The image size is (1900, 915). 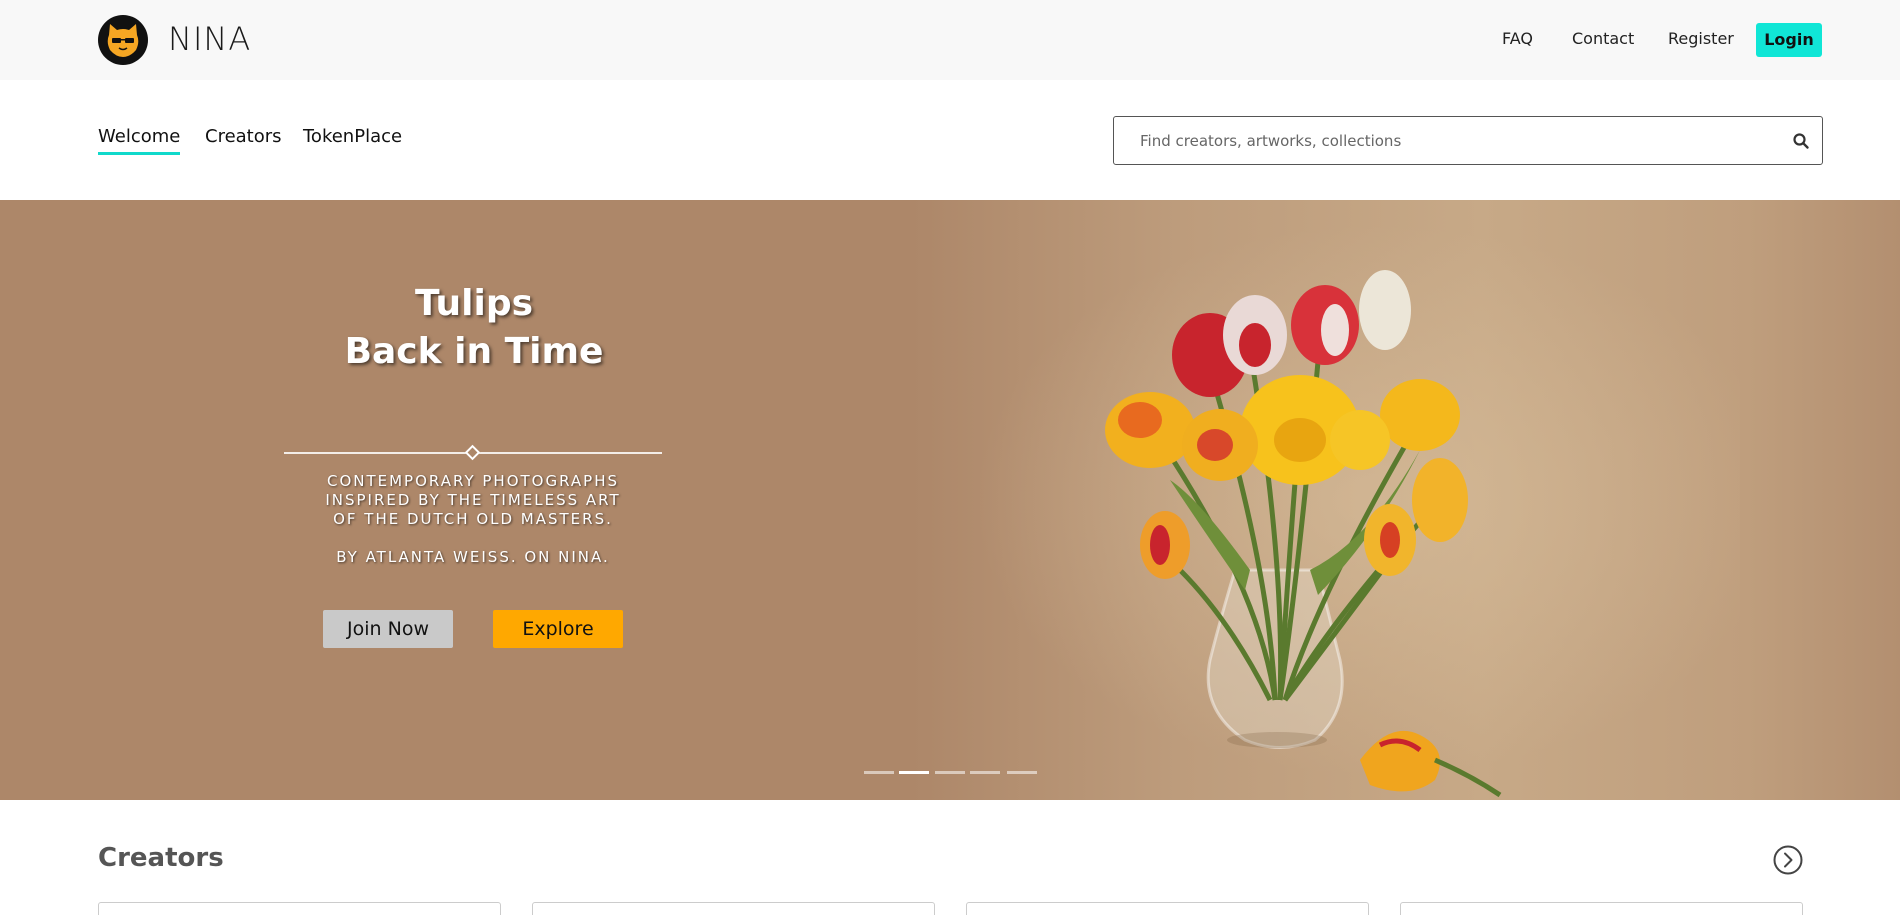 What do you see at coordinates (1701, 38) in the screenshot?
I see `register-link: Register` at bounding box center [1701, 38].